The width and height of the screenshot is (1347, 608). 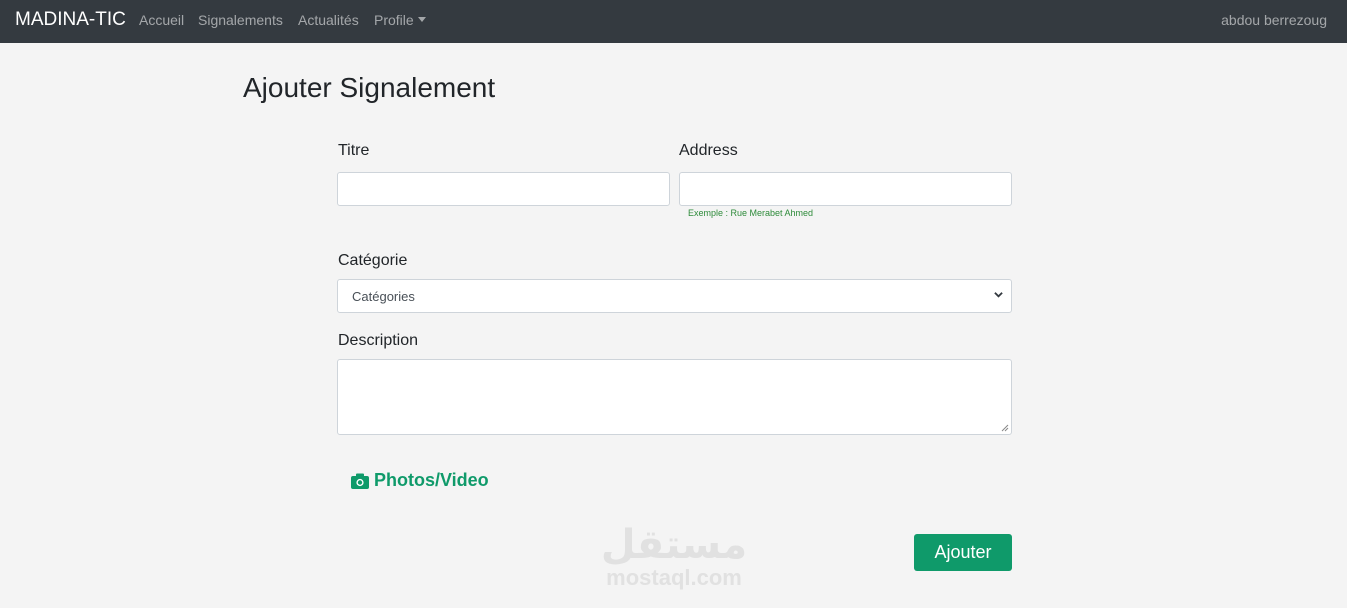 I want to click on categorie-select: Catégories, so click(x=674, y=296).